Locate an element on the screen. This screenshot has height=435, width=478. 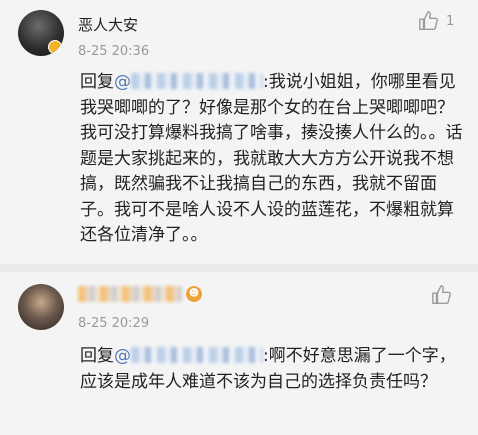
emoji-badge-icon: ☻ is located at coordinates (194, 293).